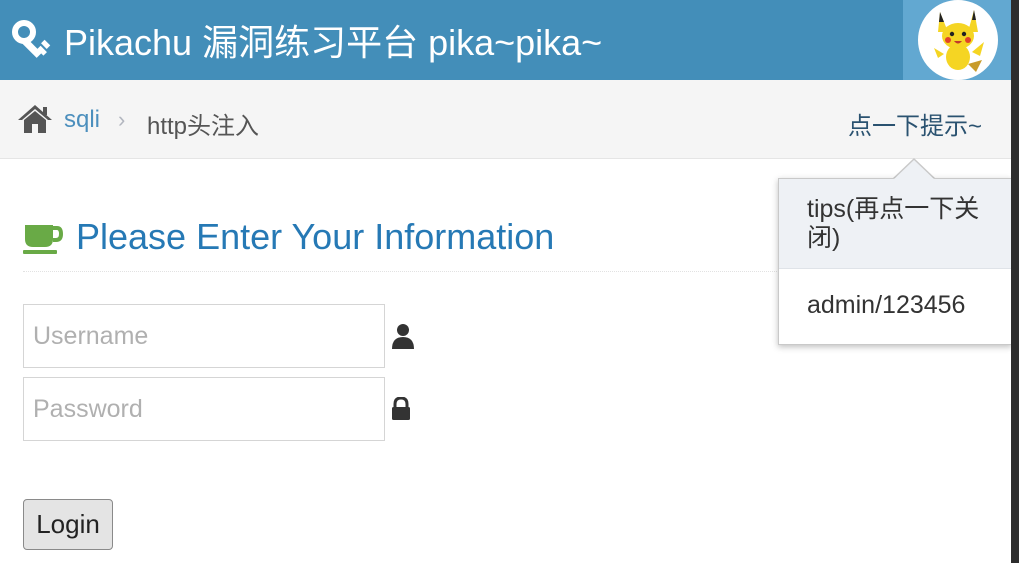 This screenshot has height=563, width=1019. Describe the element at coordinates (914, 170) in the screenshot. I see `popover-arrow-inner` at that location.